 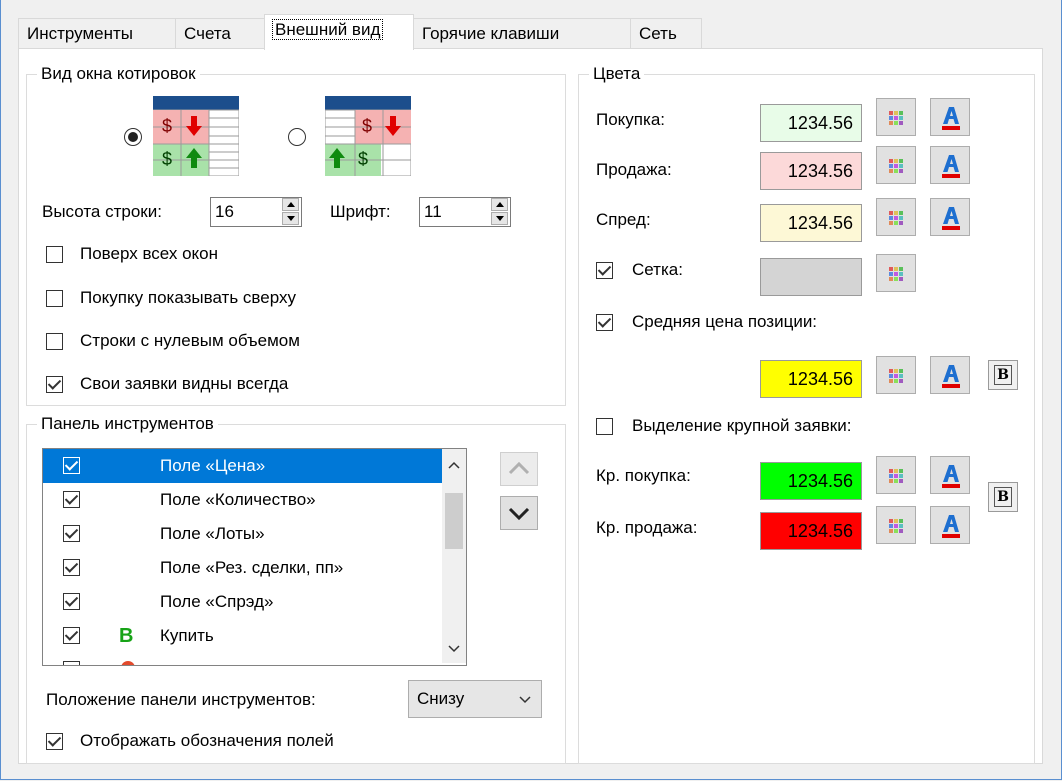 What do you see at coordinates (327, 29) in the screenshot?
I see `tab-appearance-label: Внешний вид` at bounding box center [327, 29].